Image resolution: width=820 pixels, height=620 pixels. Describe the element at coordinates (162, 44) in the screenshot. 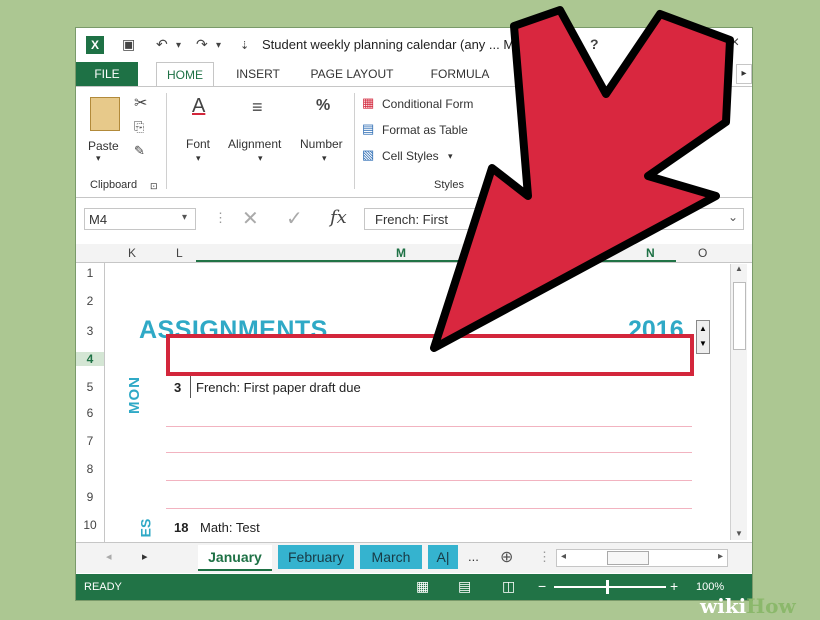

I see `undo-icon: ↶` at that location.